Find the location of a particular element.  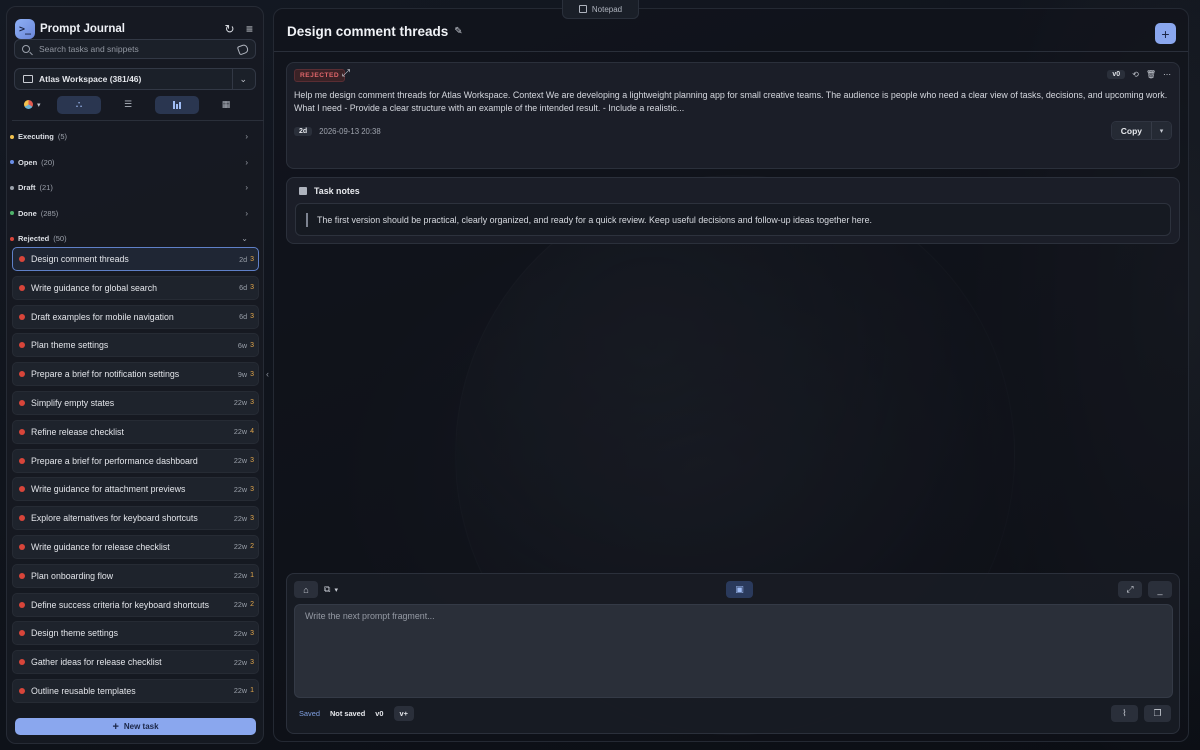

task-item: Gather ideas for release checklist 22w 3 is located at coordinates (135, 662).